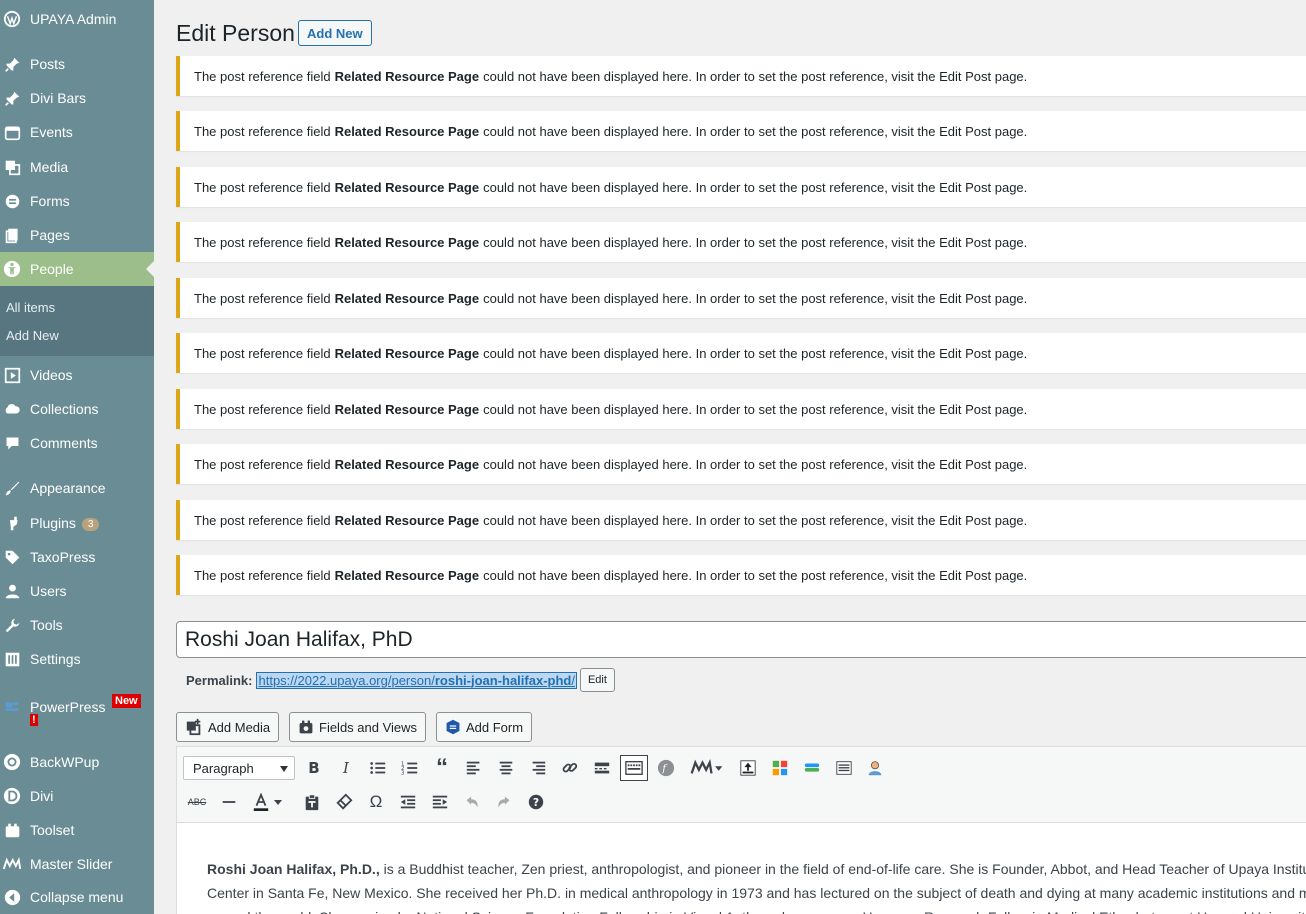  Describe the element at coordinates (378, 768) in the screenshot. I see `bullet-list-icon` at that location.